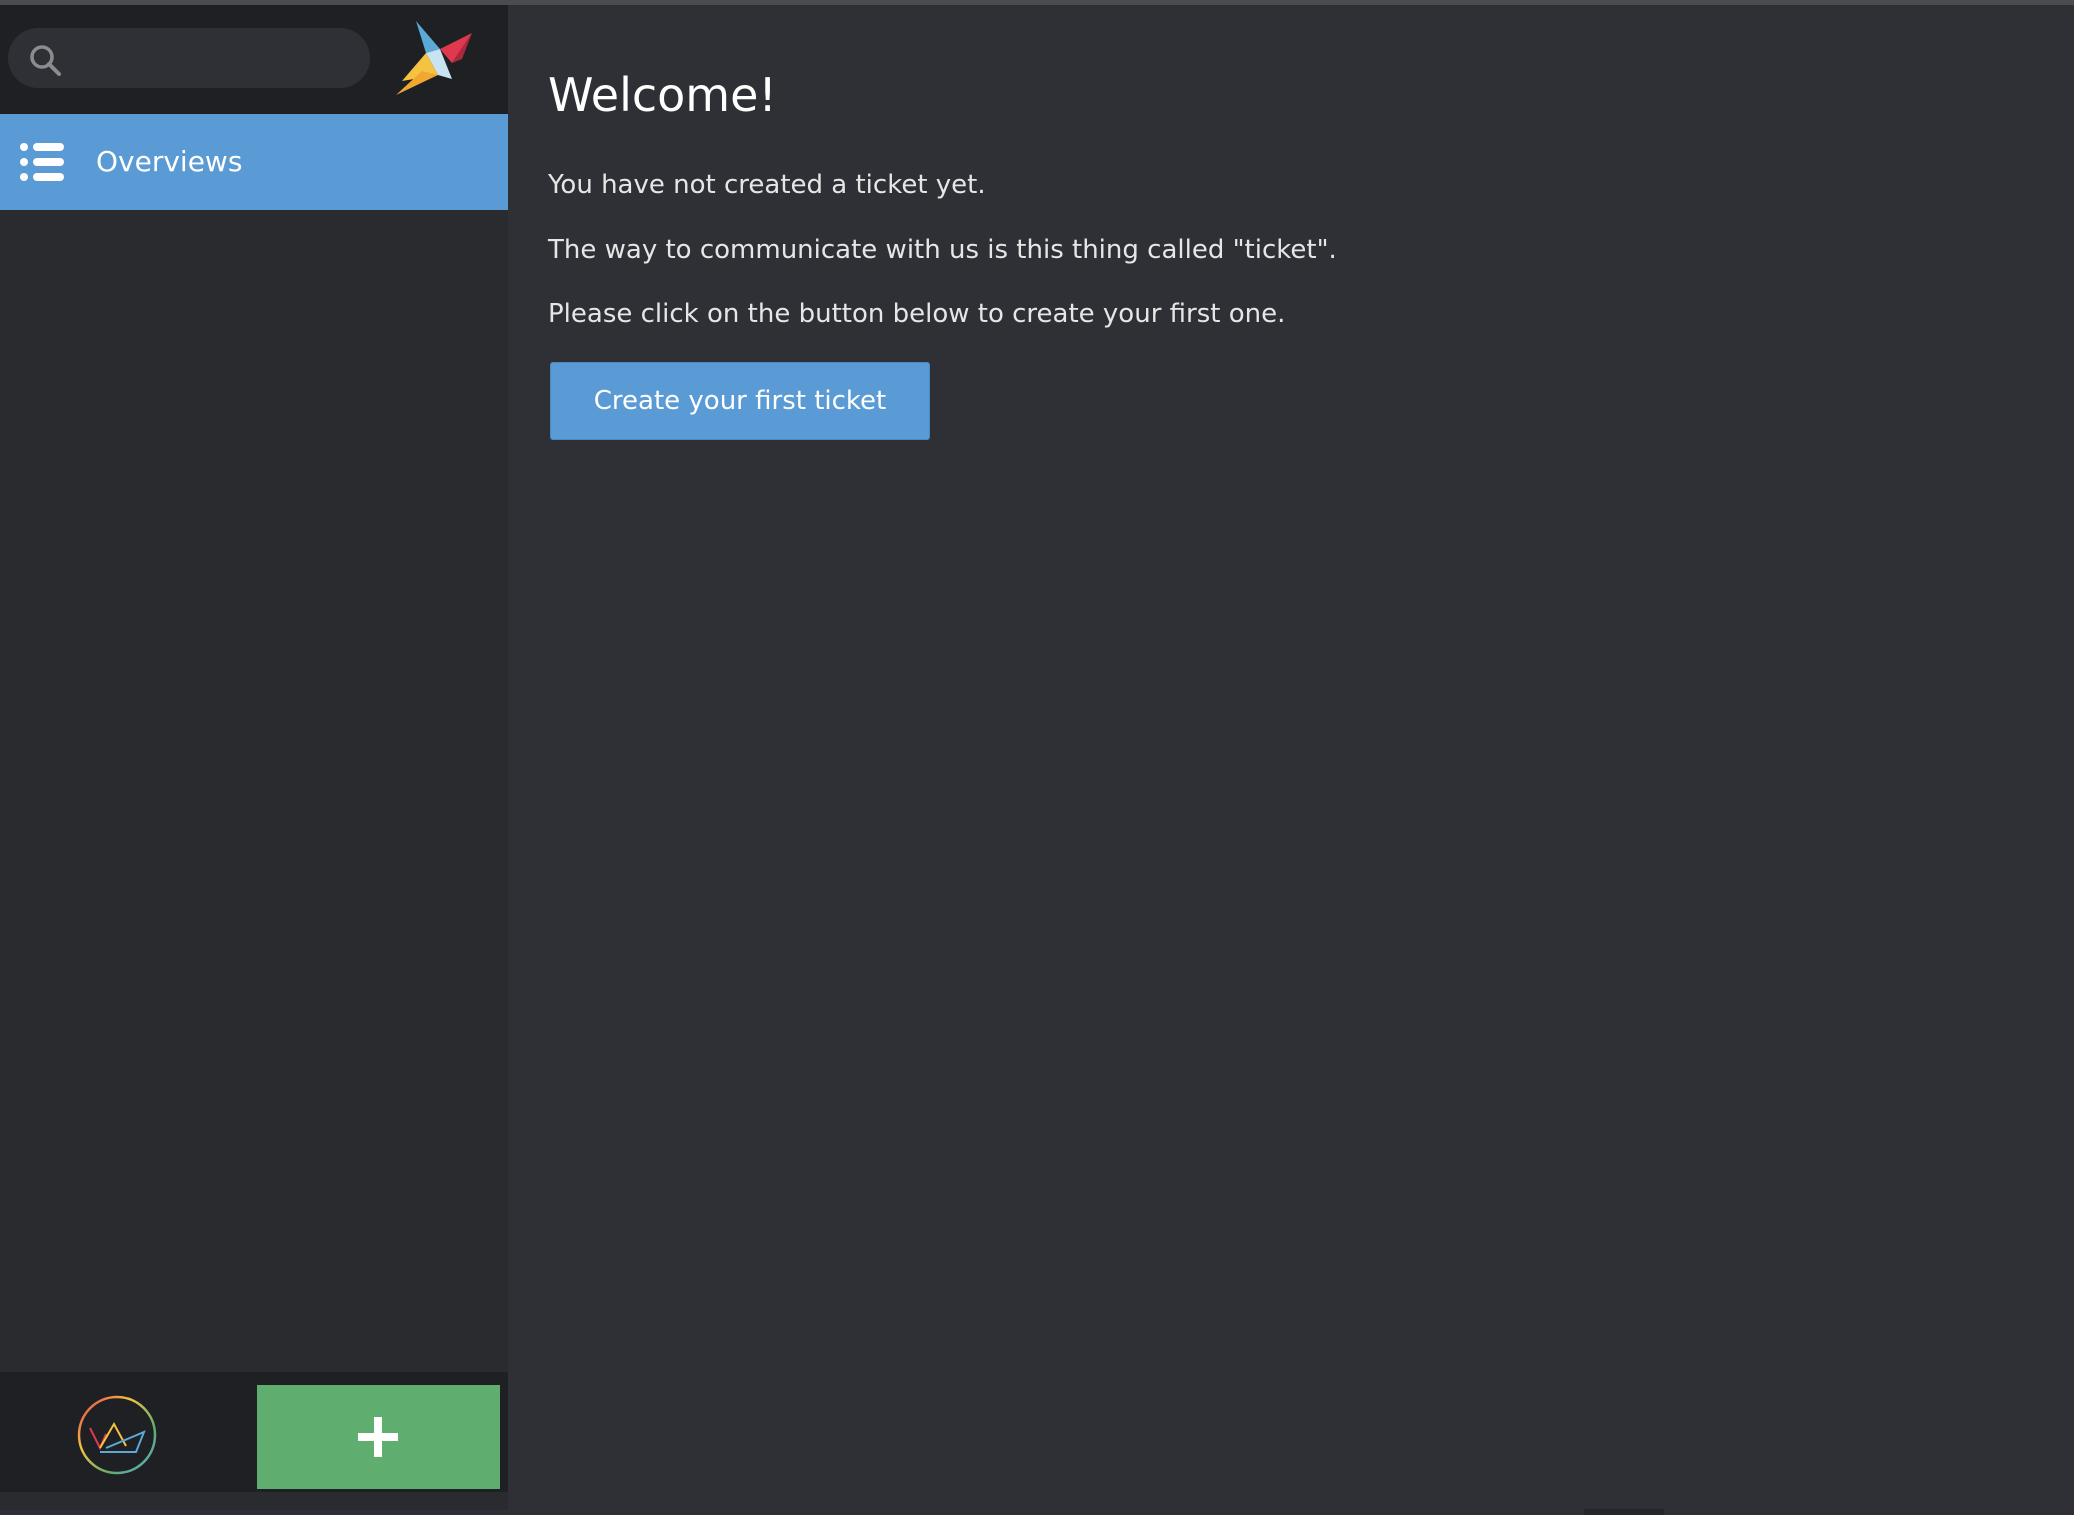 The image size is (2074, 1515). What do you see at coordinates (662, 95) in the screenshot?
I see `page-title: Welcome!` at bounding box center [662, 95].